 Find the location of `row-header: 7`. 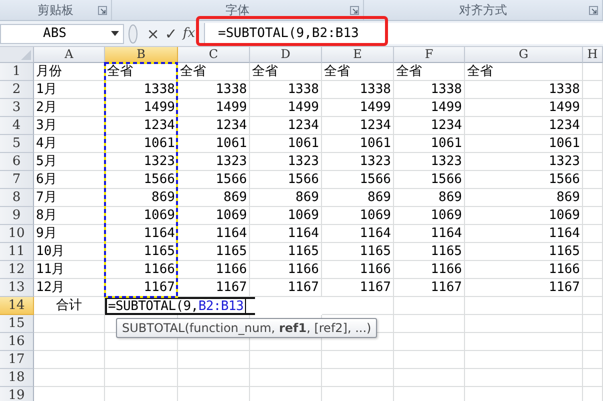

row-header: 7 is located at coordinates (17, 180).